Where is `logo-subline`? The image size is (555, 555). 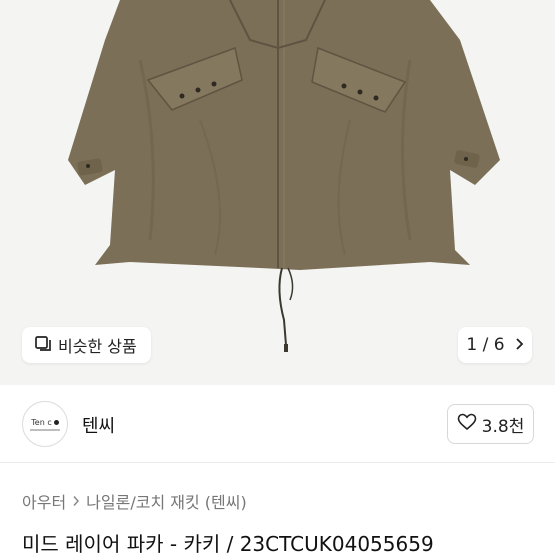 logo-subline is located at coordinates (45, 429).